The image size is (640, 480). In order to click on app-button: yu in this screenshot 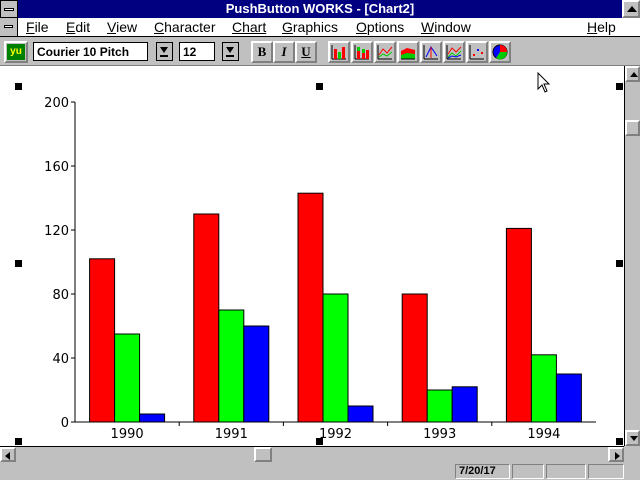, I will do `click(16, 52)`.